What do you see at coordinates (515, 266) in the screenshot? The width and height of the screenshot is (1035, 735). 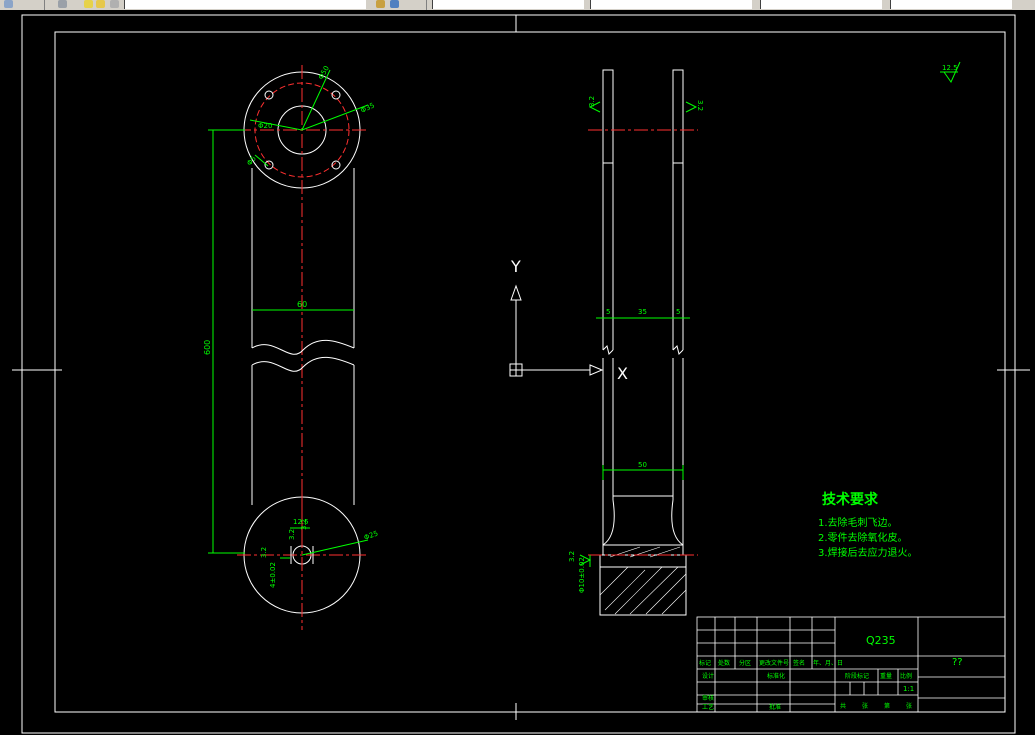 I see `ucs-y-label: Y` at bounding box center [515, 266].